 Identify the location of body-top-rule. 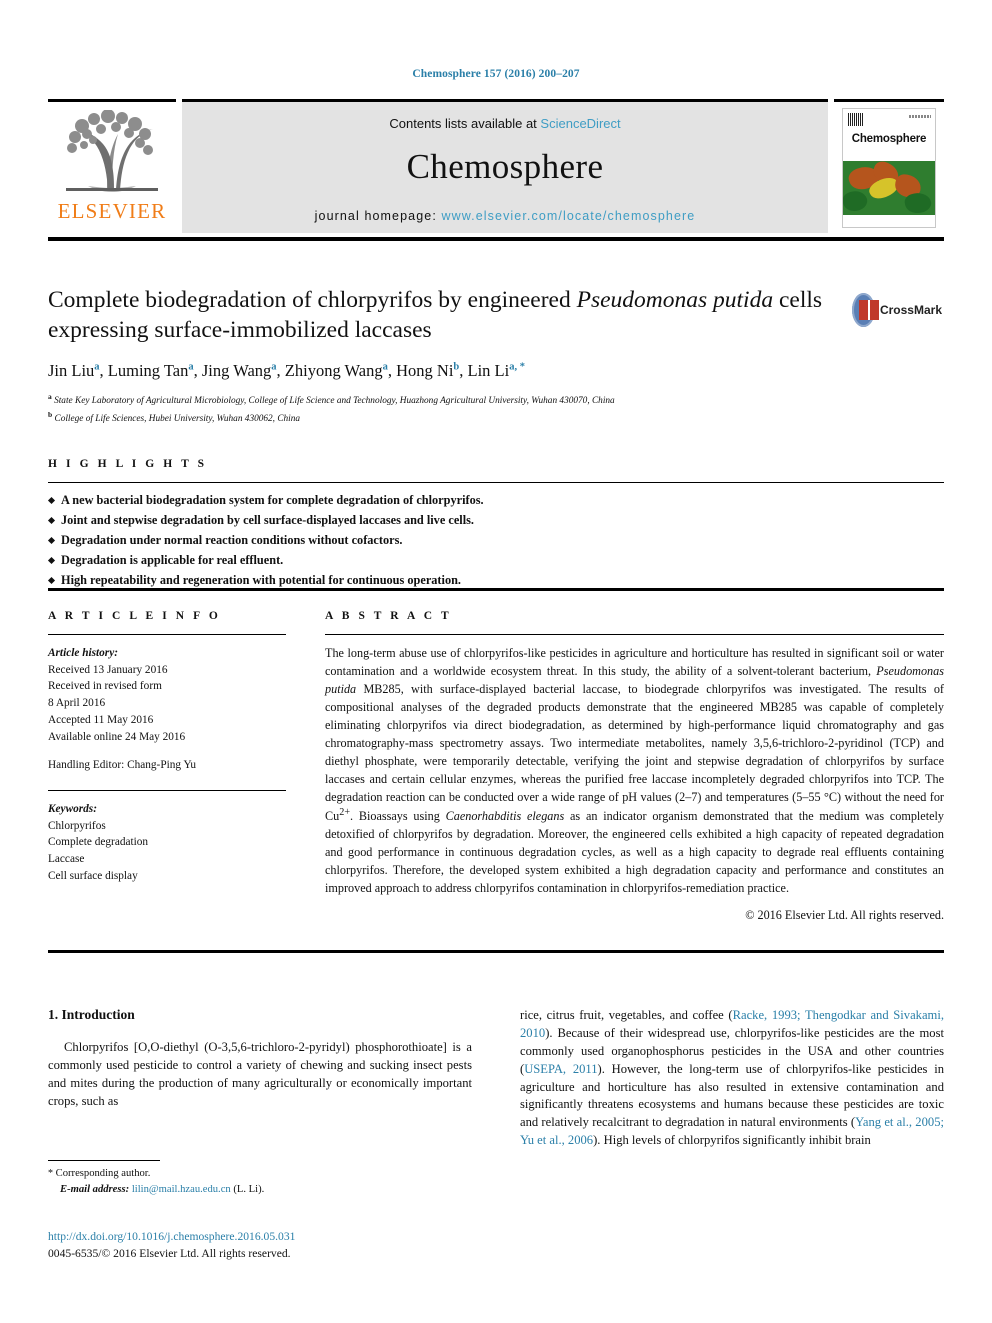
(496, 951).